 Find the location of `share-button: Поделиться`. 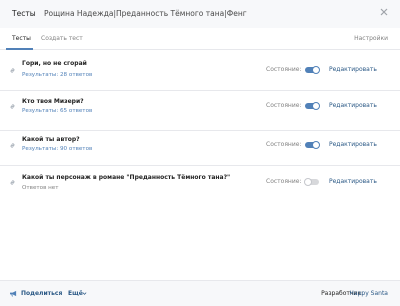

share-button: Поделиться is located at coordinates (41, 293).